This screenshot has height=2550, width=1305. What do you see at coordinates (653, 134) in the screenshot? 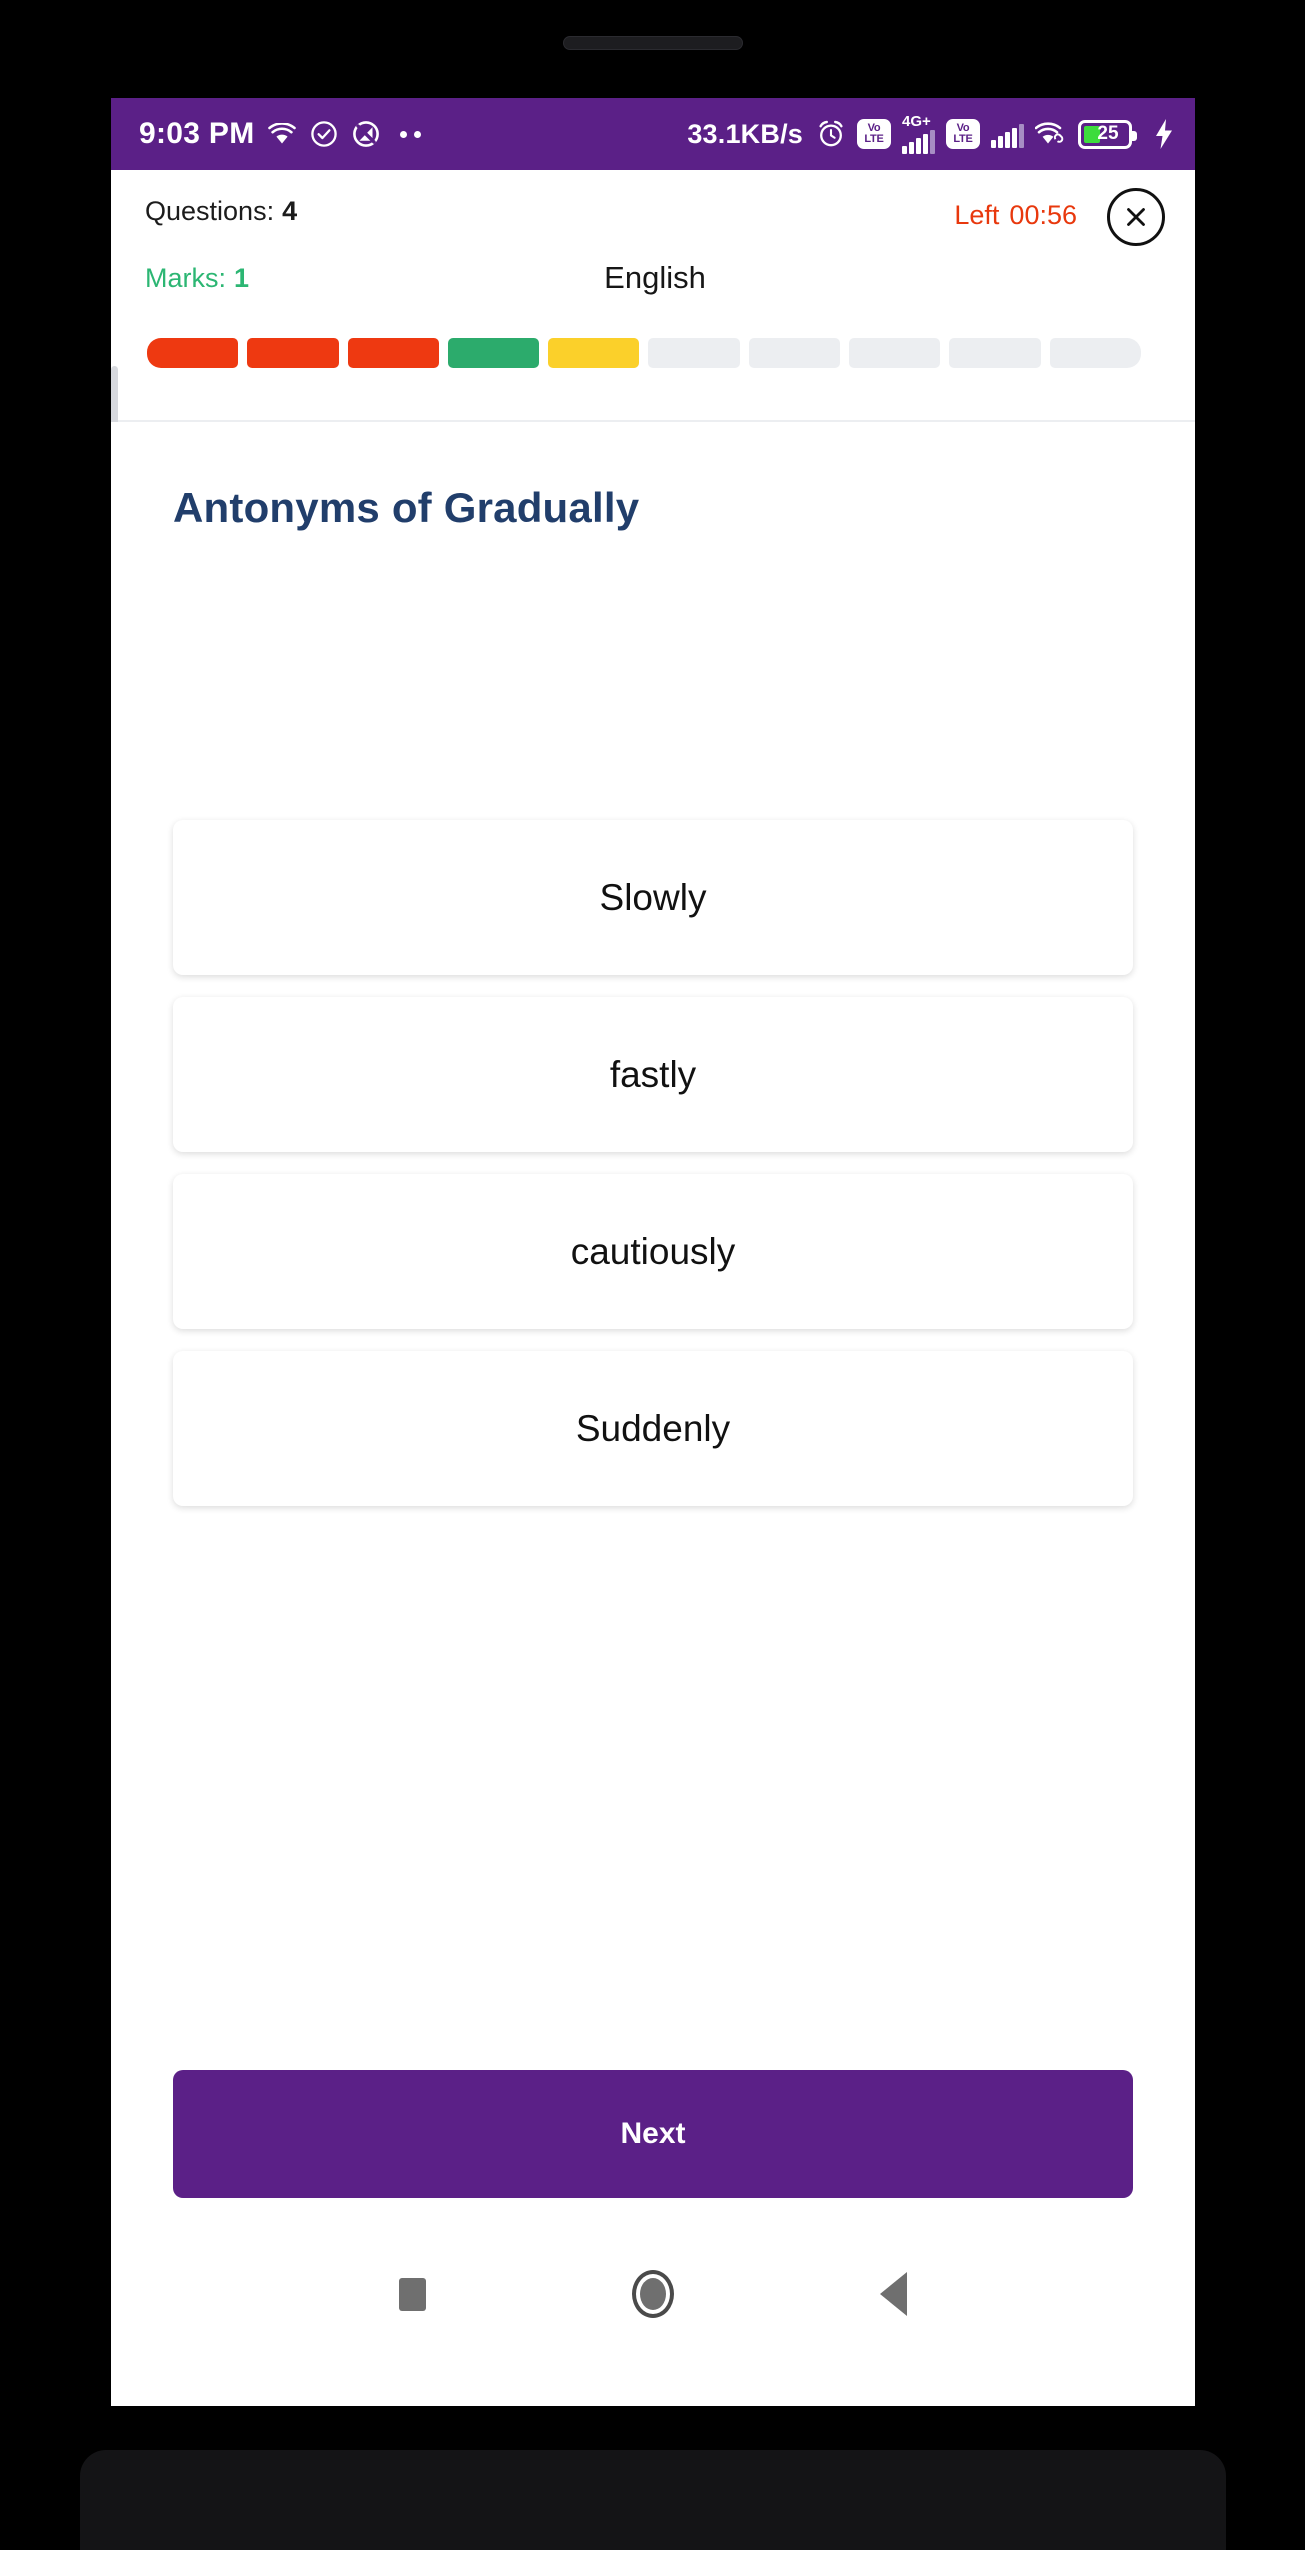
I see `status-bar: 9:03 PM 33.1KB/s Vo LTE 4G+ Vo LTE 25` at bounding box center [653, 134].